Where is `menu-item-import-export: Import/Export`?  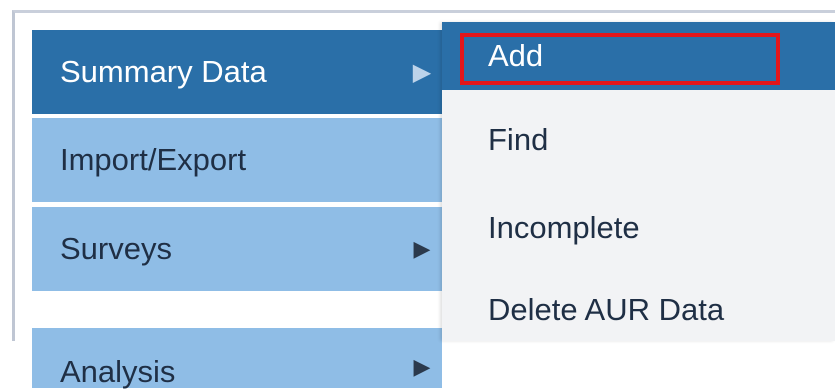
menu-item-import-export: Import/Export is located at coordinates (237, 160).